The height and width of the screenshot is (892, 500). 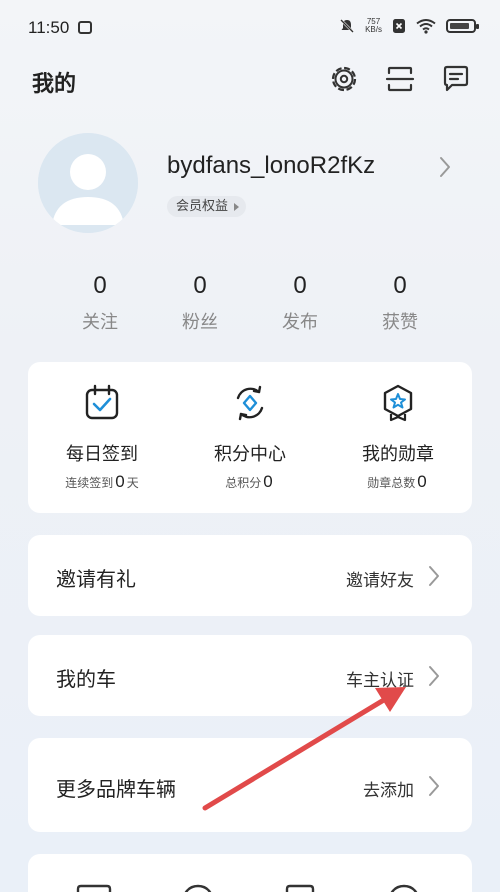 I want to click on member-benefits-tag: 会员权益, so click(x=207, y=206).